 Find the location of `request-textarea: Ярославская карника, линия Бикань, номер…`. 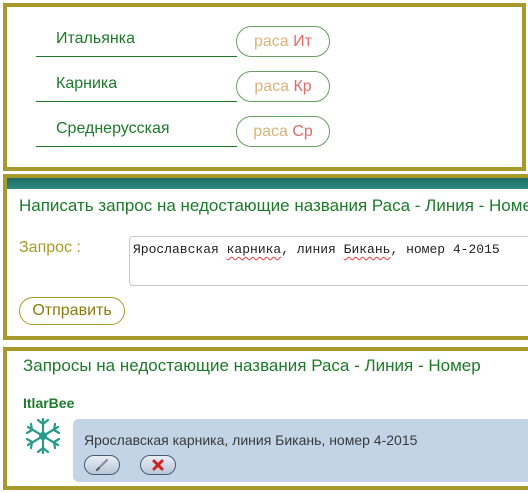

request-textarea: Ярославская карника, линия Бикань, номер… is located at coordinates (328, 261).